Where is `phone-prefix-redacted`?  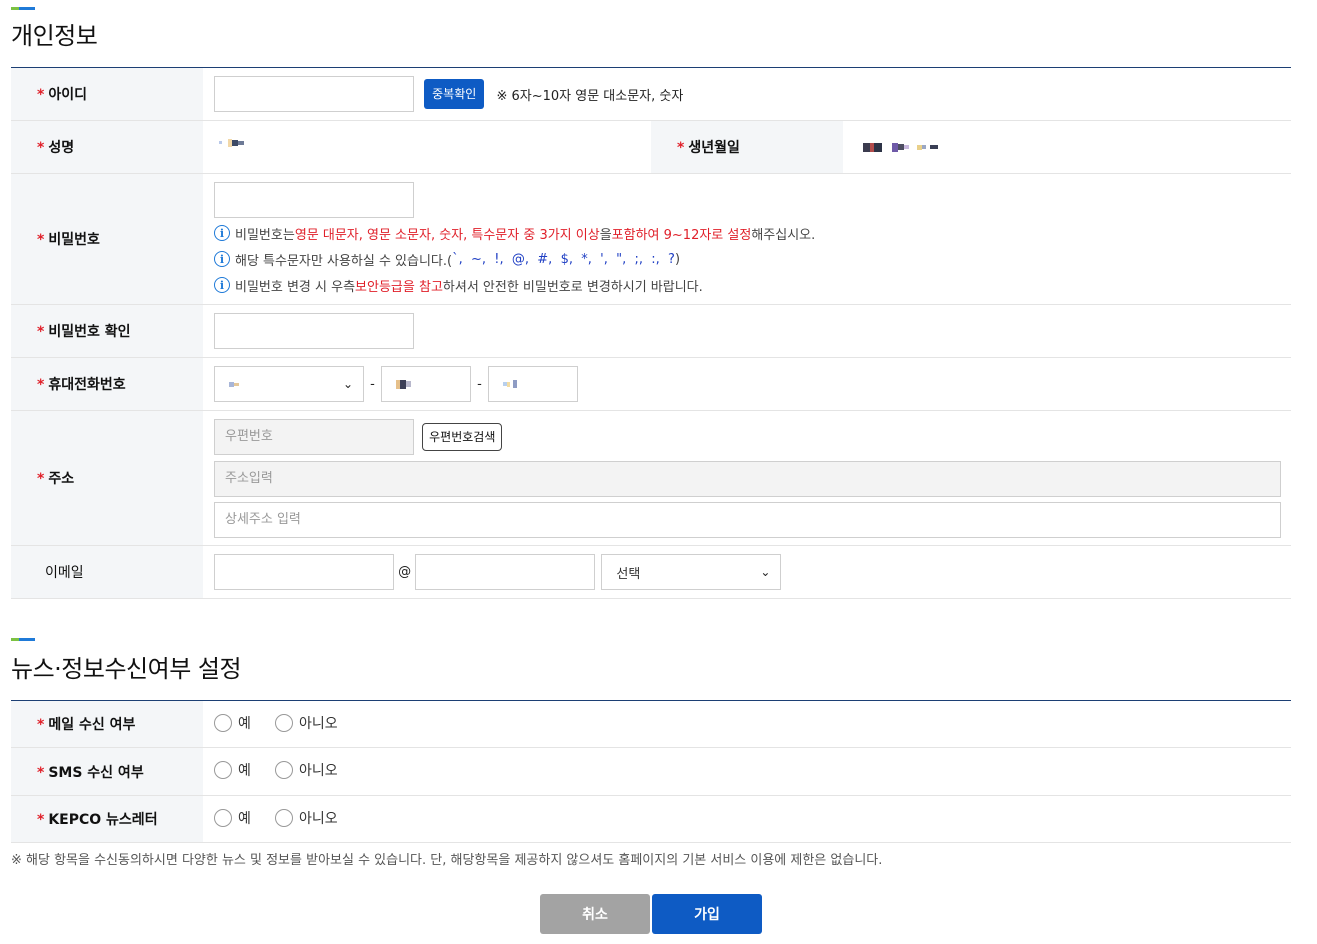 phone-prefix-redacted is located at coordinates (234, 384).